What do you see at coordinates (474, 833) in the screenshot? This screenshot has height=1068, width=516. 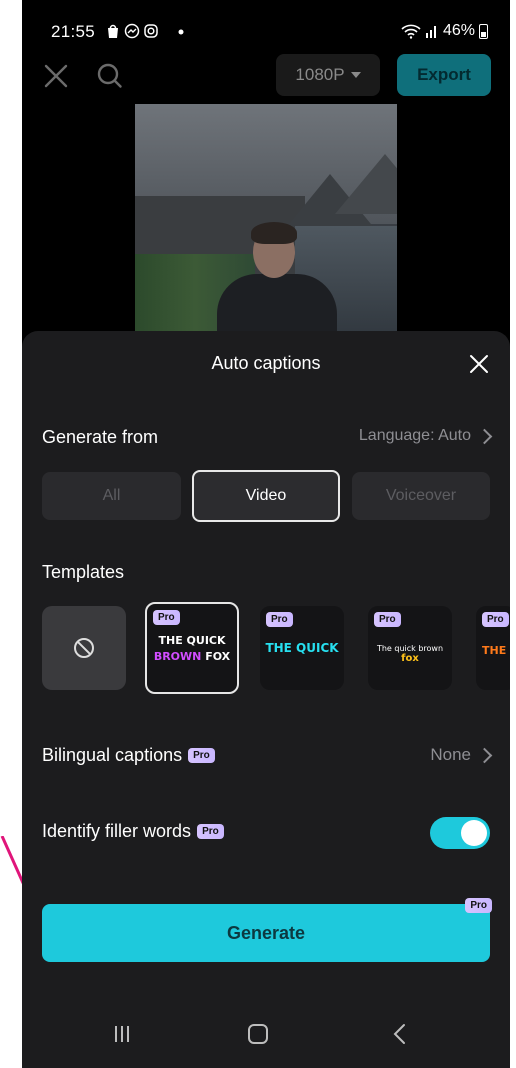 I see `toggle-knob` at bounding box center [474, 833].